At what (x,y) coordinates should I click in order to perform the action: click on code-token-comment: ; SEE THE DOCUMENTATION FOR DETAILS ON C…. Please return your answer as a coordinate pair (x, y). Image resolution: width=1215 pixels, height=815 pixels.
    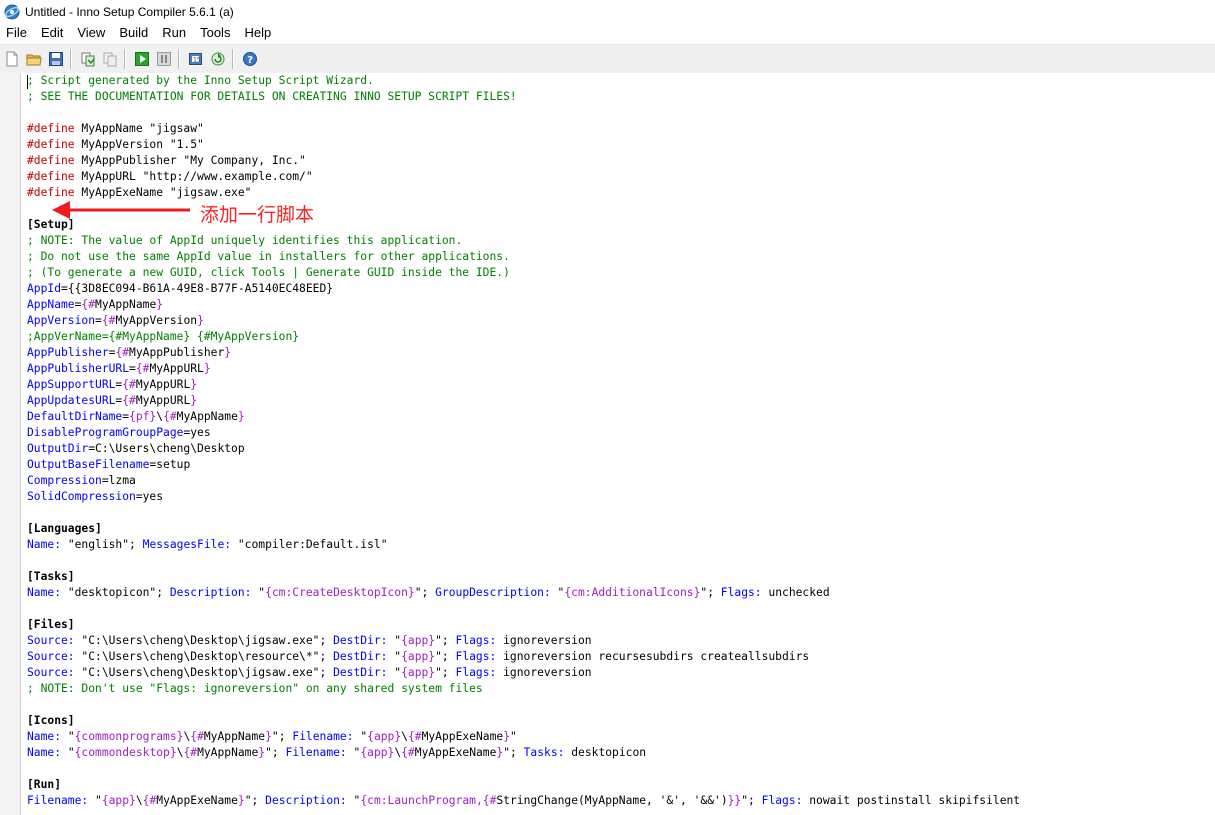
    Looking at the image, I should click on (272, 96).